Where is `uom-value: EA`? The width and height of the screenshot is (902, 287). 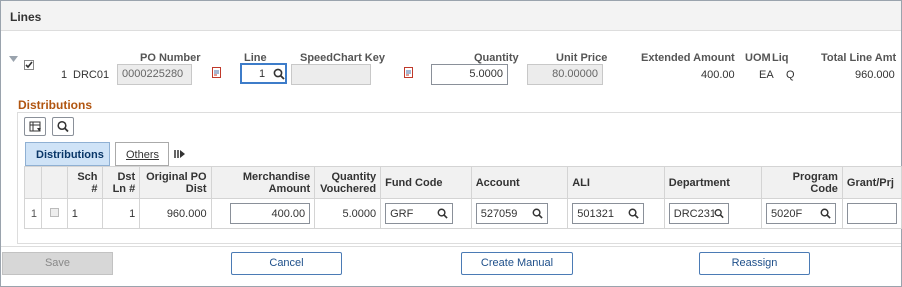 uom-value: EA is located at coordinates (766, 75).